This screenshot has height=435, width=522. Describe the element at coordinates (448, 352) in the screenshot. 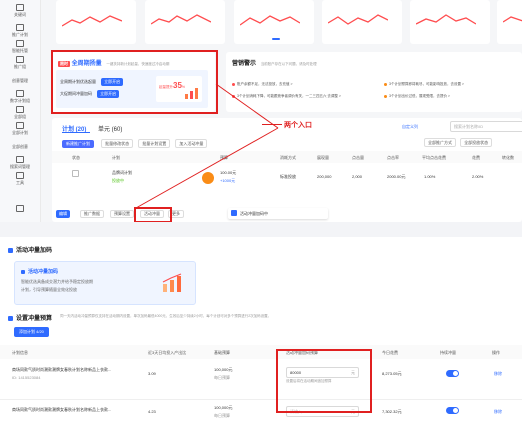

I see `col-continuous: 持续冲量` at that location.